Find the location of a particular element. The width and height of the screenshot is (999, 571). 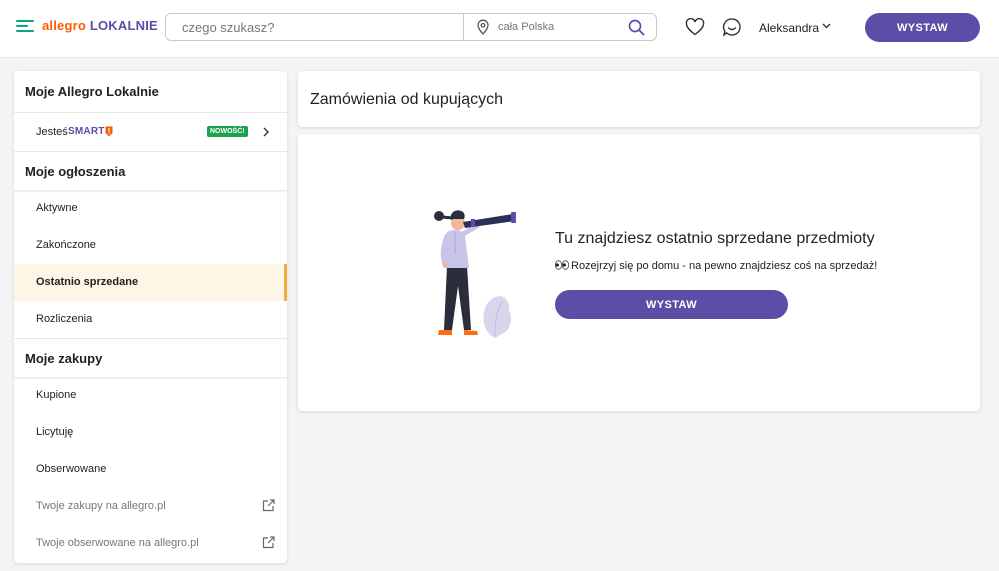

sidebar-item-label: Zakończone is located at coordinates (66, 245).